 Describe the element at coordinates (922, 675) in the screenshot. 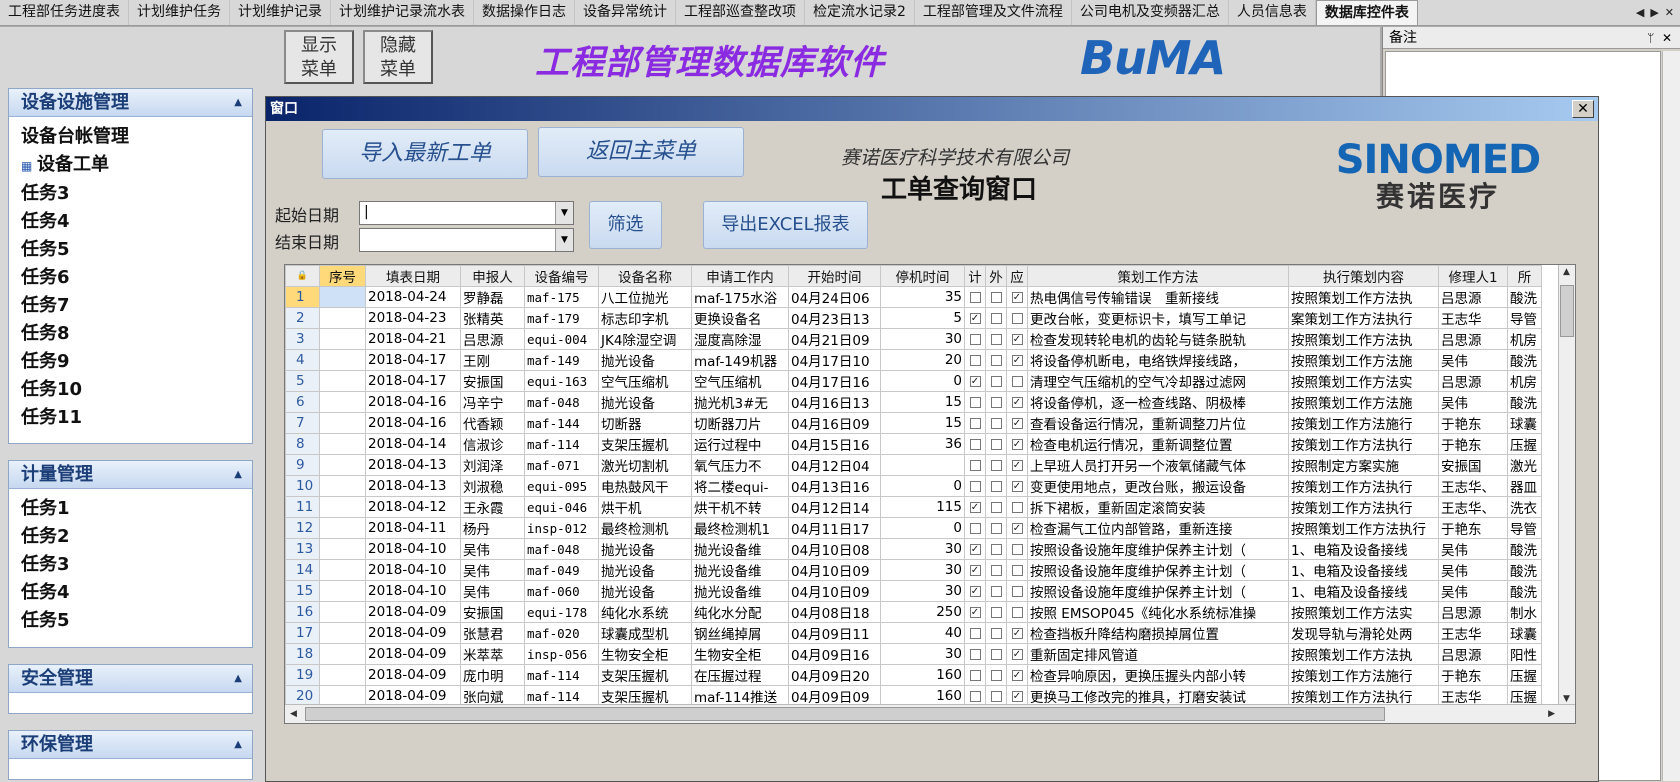

I see `table-cell: 160` at that location.